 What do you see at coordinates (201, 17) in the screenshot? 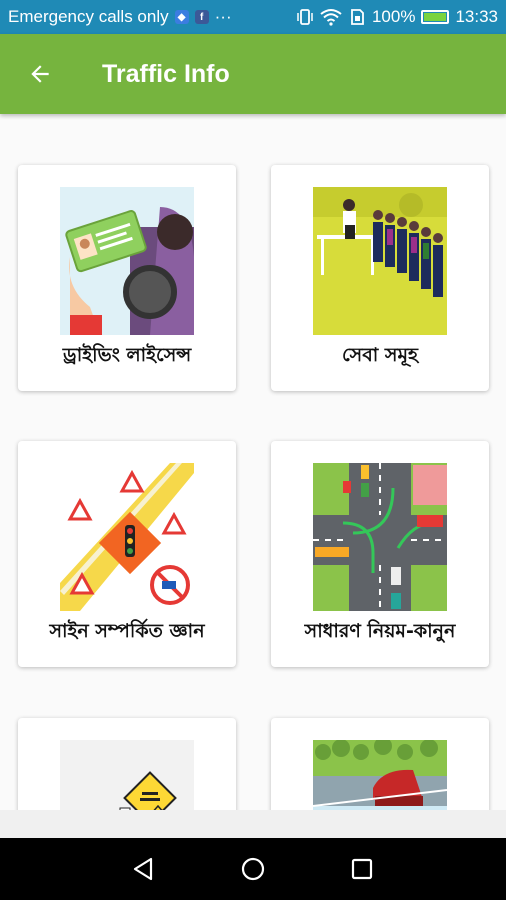
I see `facebook-icon: f` at bounding box center [201, 17].